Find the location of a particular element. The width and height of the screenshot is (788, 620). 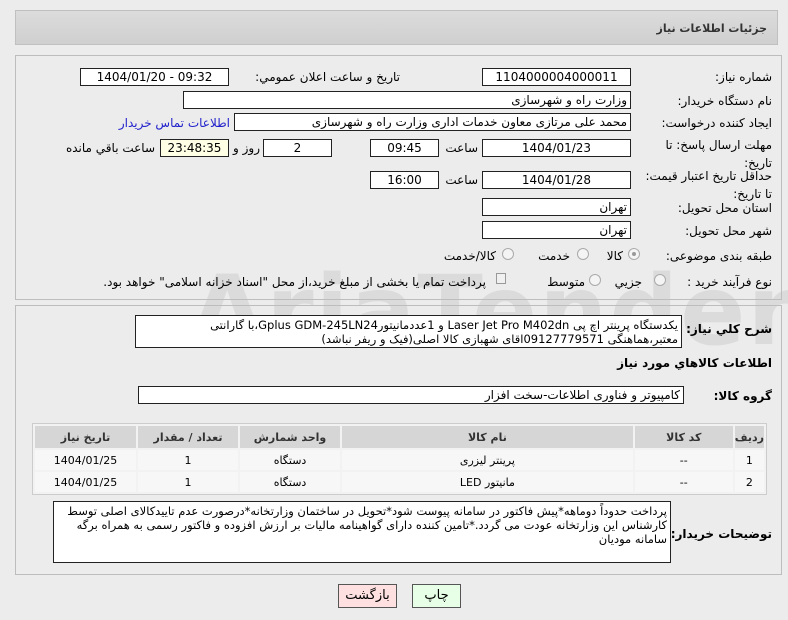

days-label: روز و is located at coordinates (246, 148).